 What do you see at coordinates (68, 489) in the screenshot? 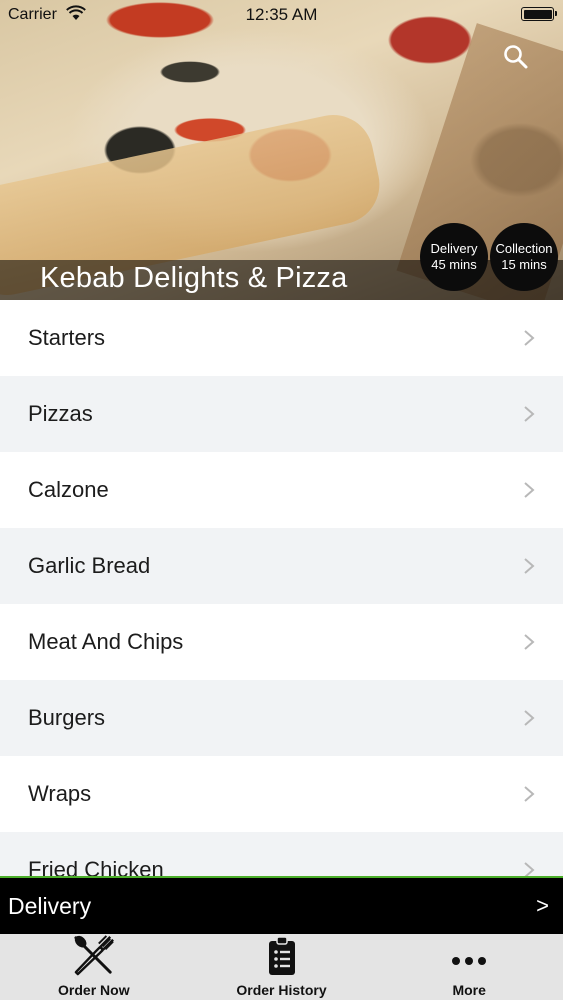
I see `category-label: Calzone` at bounding box center [68, 489].